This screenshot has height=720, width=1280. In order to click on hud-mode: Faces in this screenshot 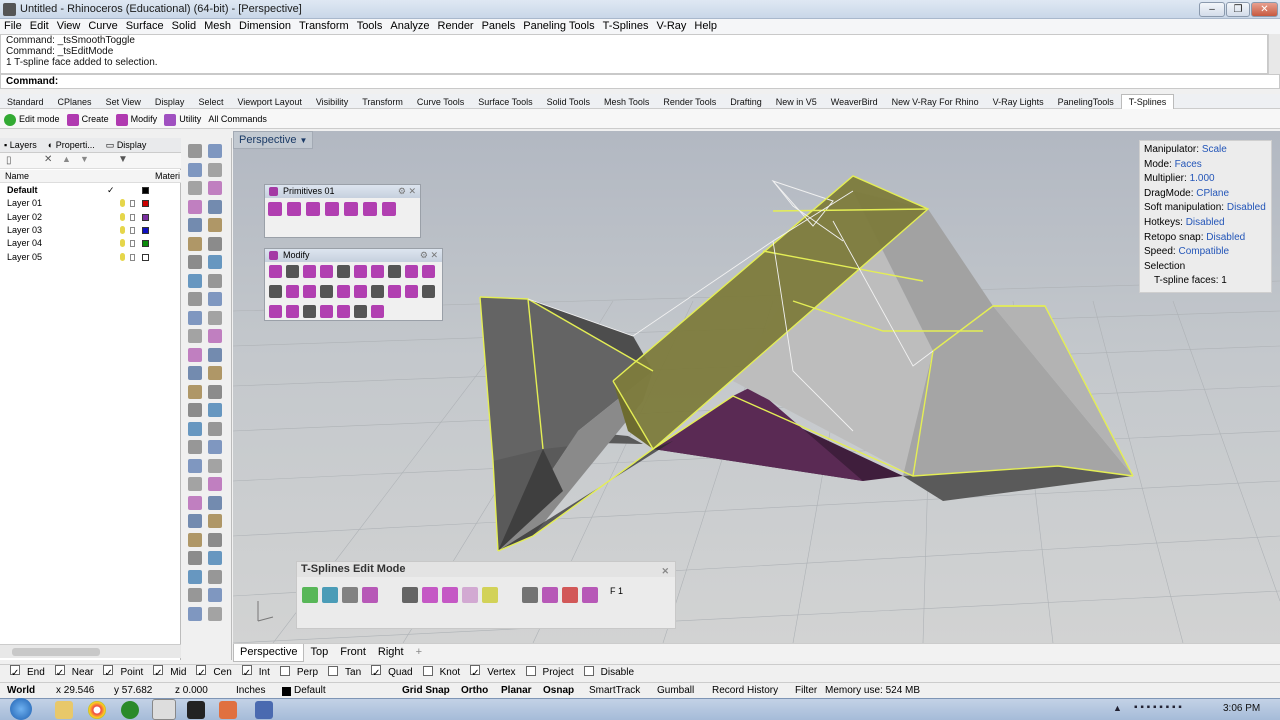, I will do `click(1188, 164)`.